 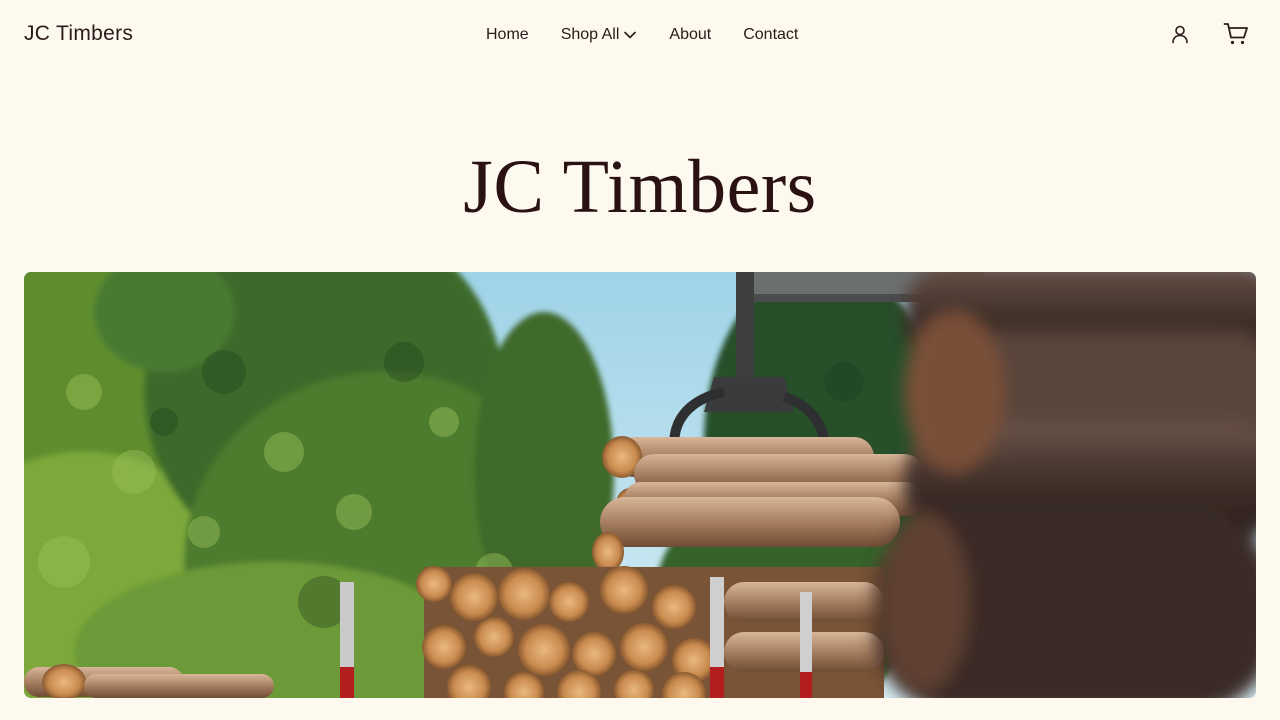 I want to click on nav-about-label: About, so click(x=690, y=34).